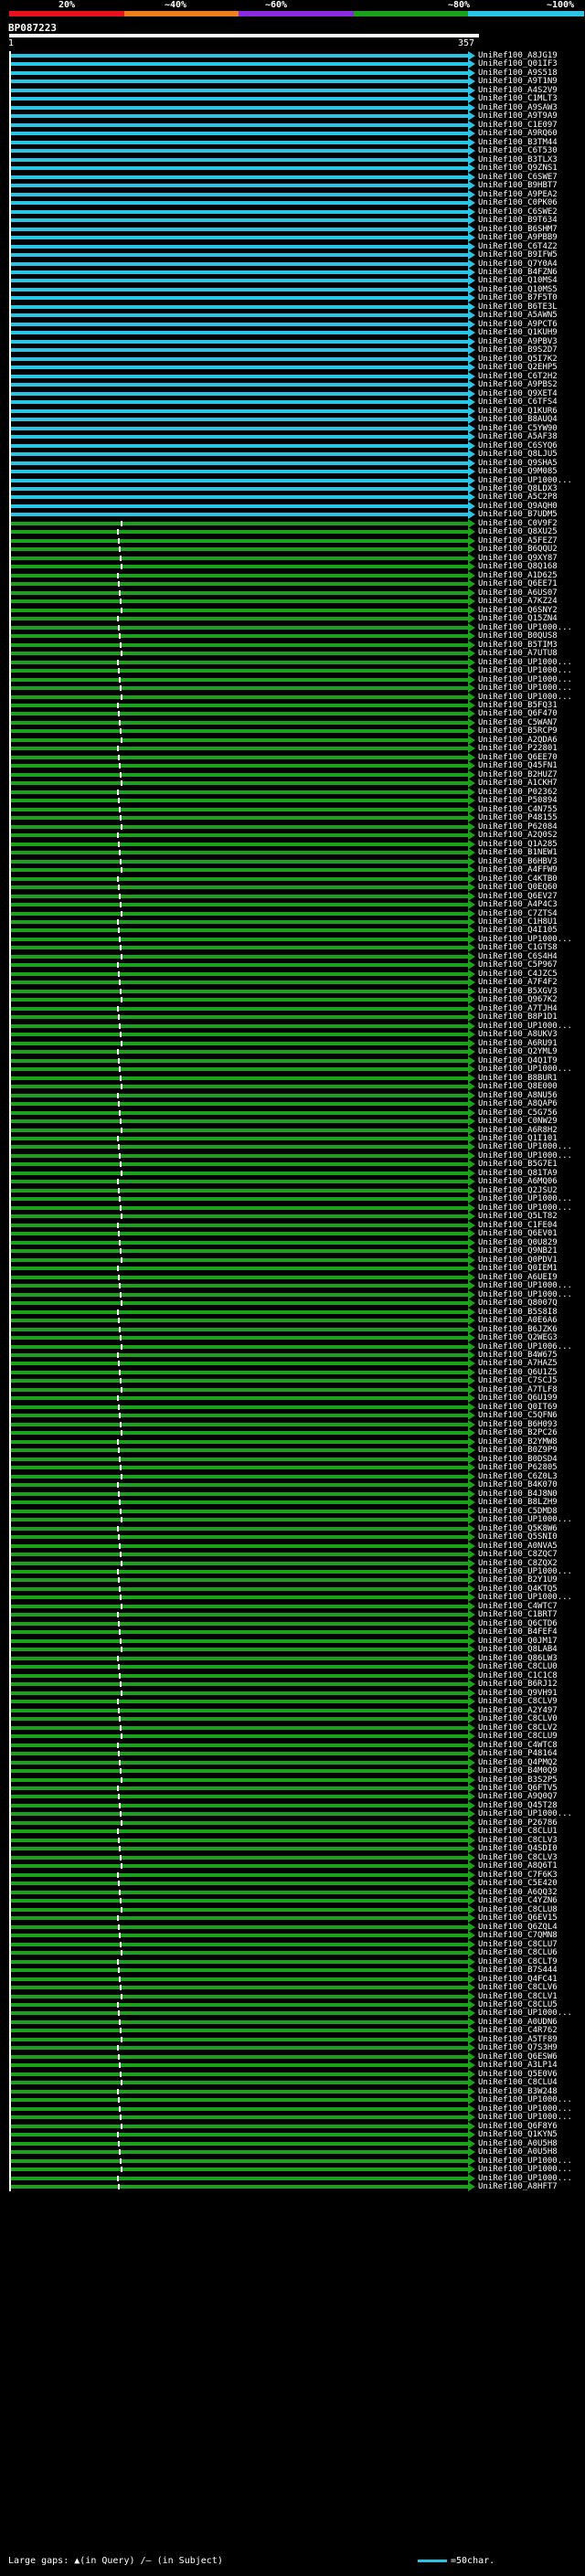 This screenshot has width=585, height=2576. What do you see at coordinates (460, 5) in the screenshot?
I see `scale-tick-80: ~80%` at bounding box center [460, 5].